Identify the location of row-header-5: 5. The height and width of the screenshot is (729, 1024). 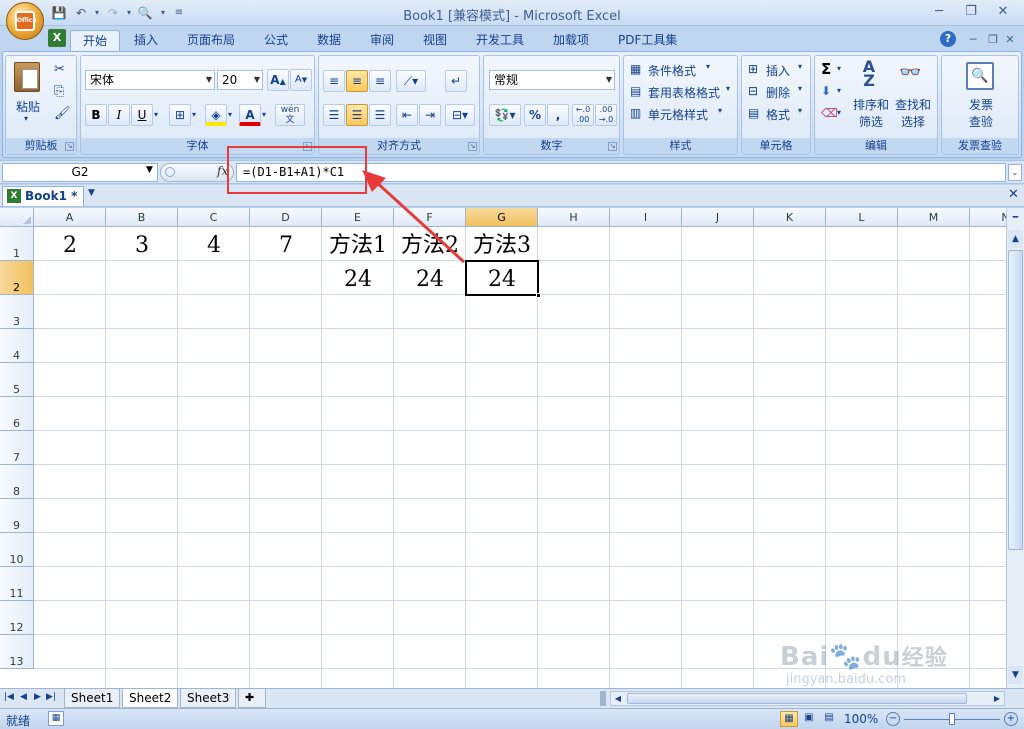
(17, 380).